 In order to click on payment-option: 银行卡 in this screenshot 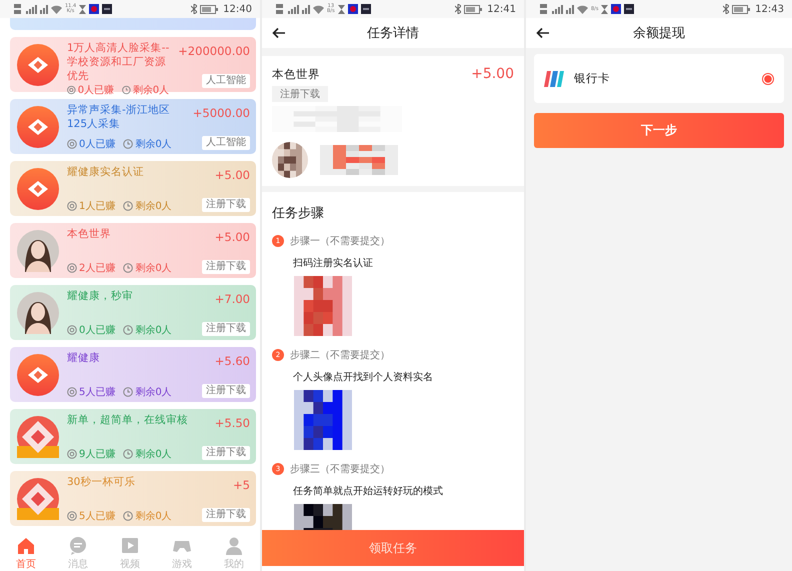, I will do `click(659, 78)`.